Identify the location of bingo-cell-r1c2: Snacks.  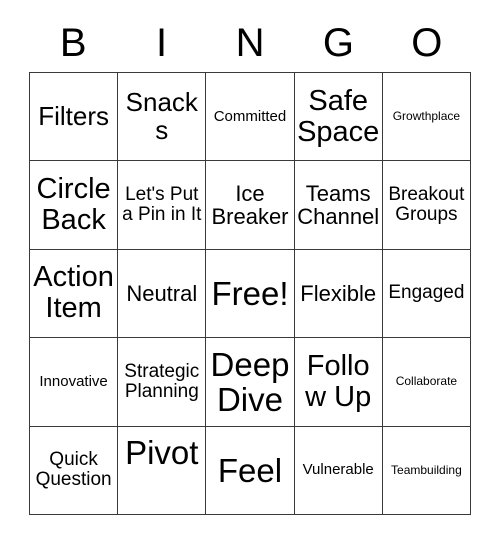
(162, 117).